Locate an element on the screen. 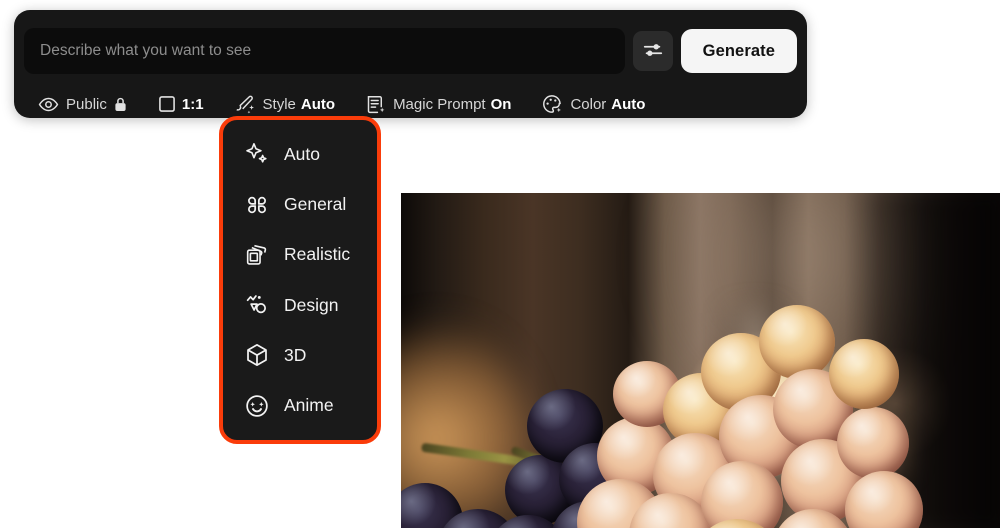  prompt-input is located at coordinates (324, 51).